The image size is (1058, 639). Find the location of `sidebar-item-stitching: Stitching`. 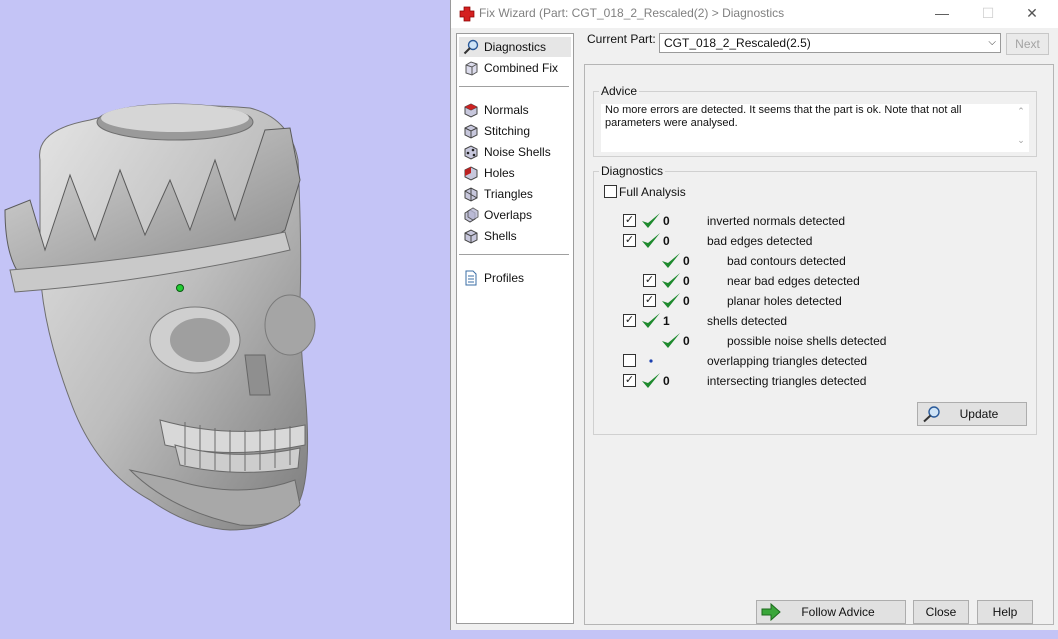

sidebar-item-stitching: Stitching is located at coordinates (515, 131).